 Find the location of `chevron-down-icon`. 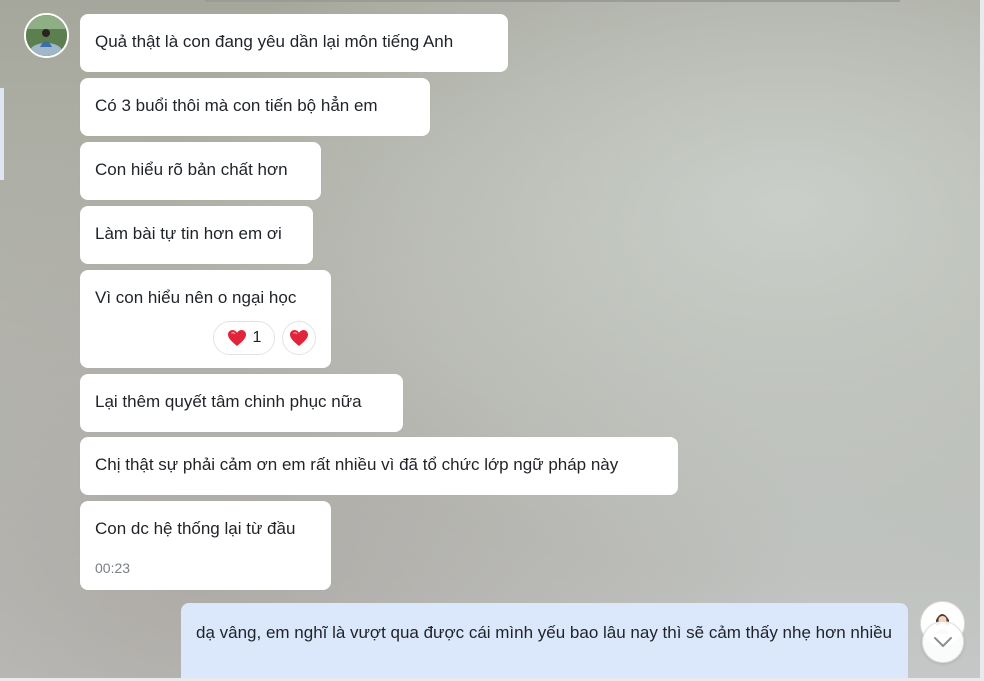

chevron-down-icon is located at coordinates (943, 642).